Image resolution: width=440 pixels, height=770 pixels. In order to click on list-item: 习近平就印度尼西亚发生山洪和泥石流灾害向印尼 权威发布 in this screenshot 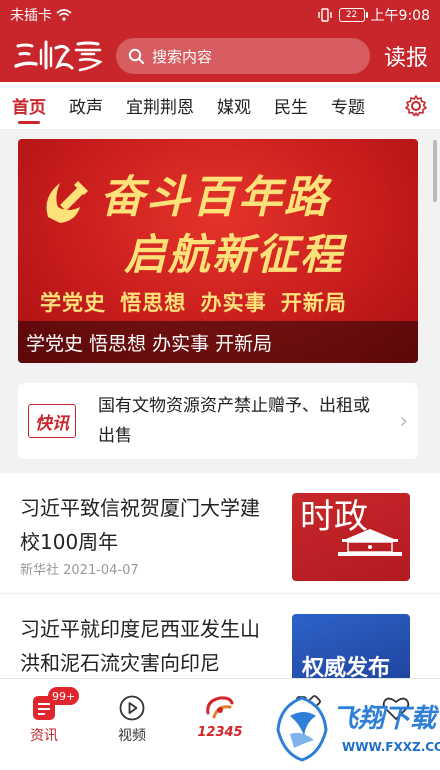, I will do `click(220, 636)`.